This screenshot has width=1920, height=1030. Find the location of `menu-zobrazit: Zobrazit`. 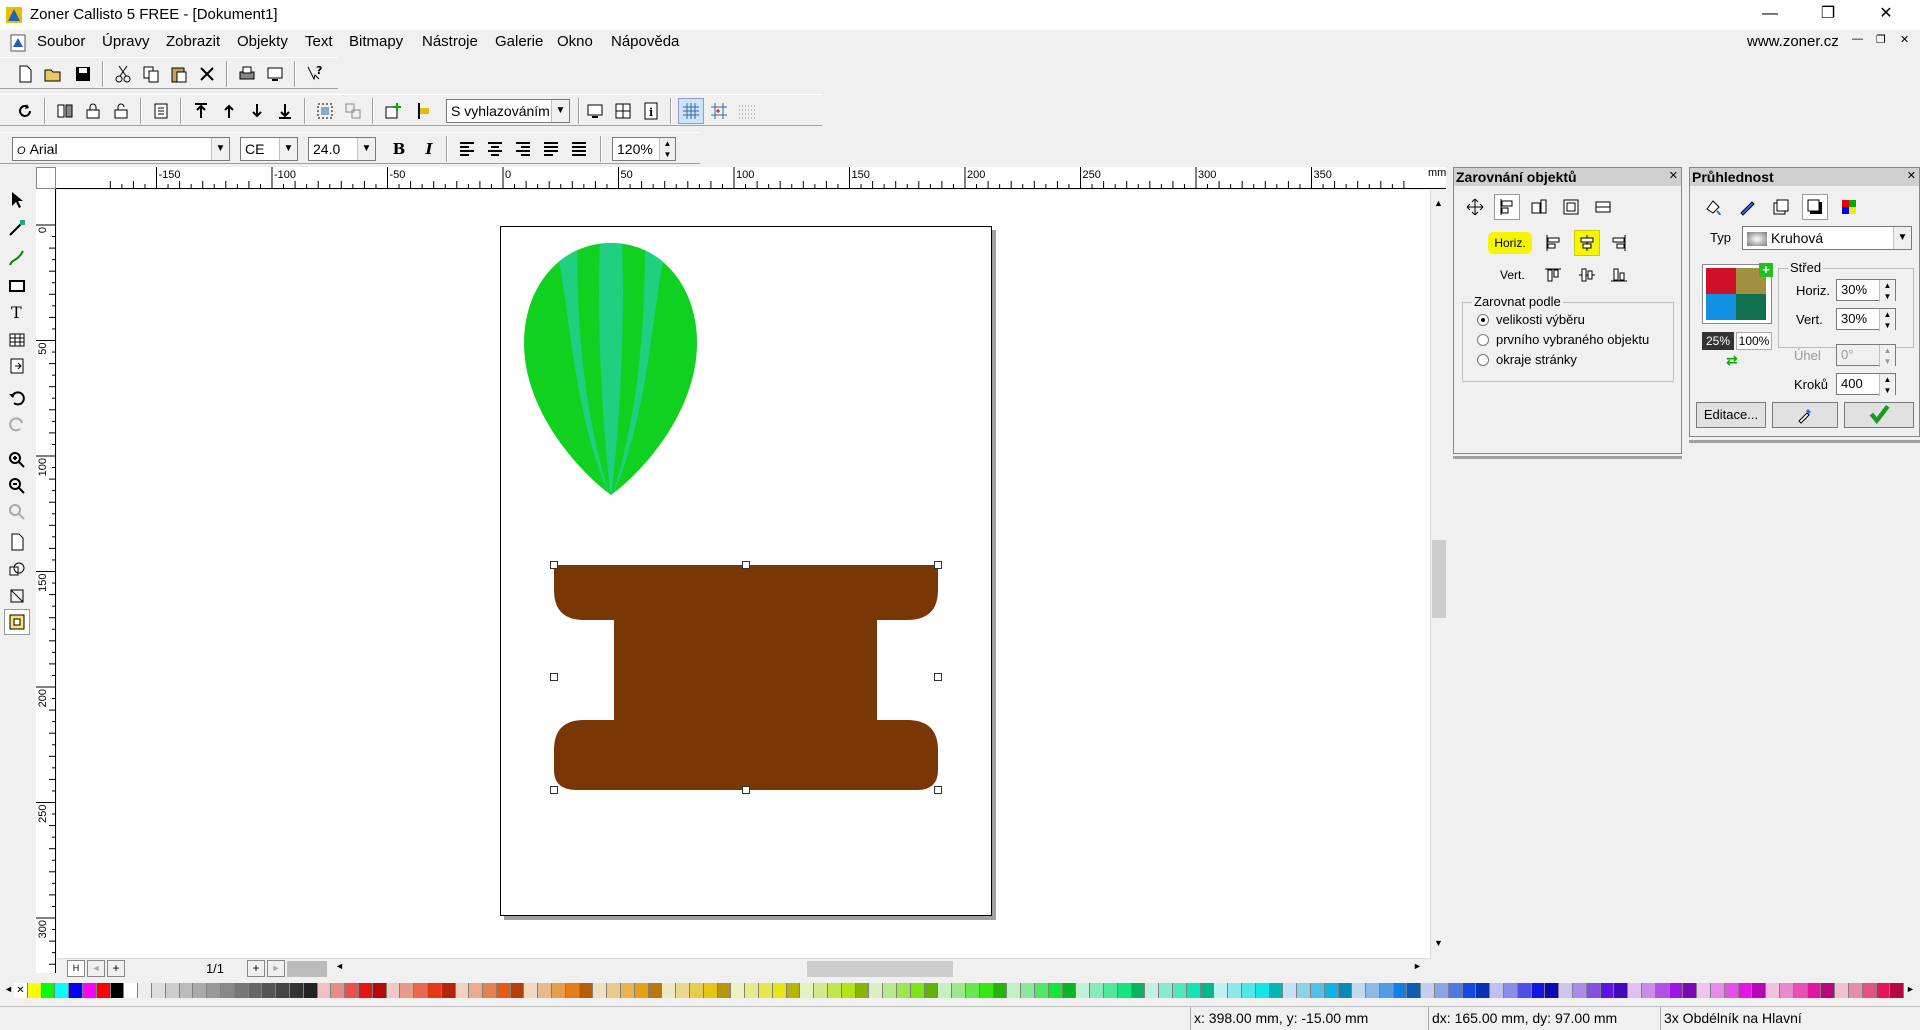

menu-zobrazit: Zobrazit is located at coordinates (193, 41).